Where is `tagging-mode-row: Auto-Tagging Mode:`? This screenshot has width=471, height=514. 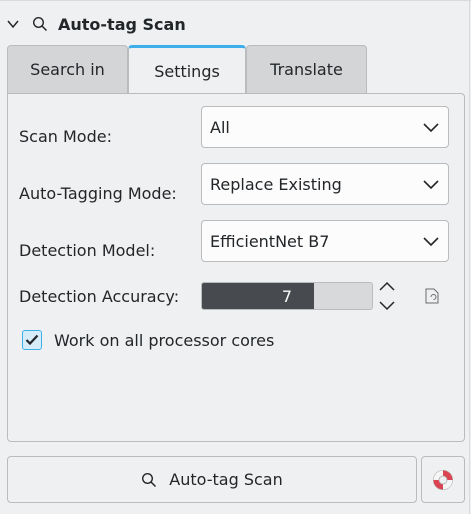
tagging-mode-row: Auto-Tagging Mode: is located at coordinates (109, 193).